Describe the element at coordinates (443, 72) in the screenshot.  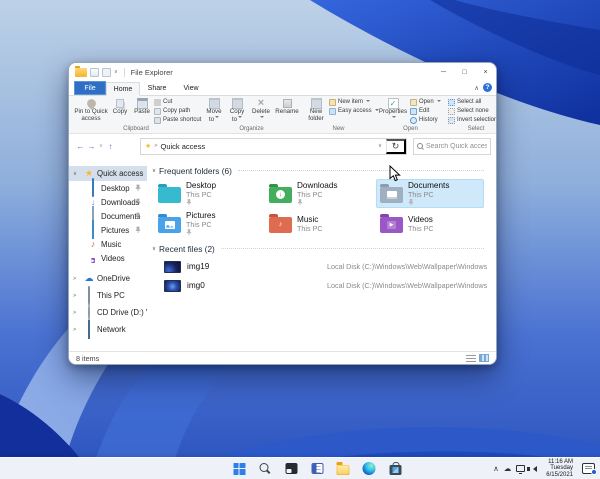
I see `minimize-button: ─` at that location.